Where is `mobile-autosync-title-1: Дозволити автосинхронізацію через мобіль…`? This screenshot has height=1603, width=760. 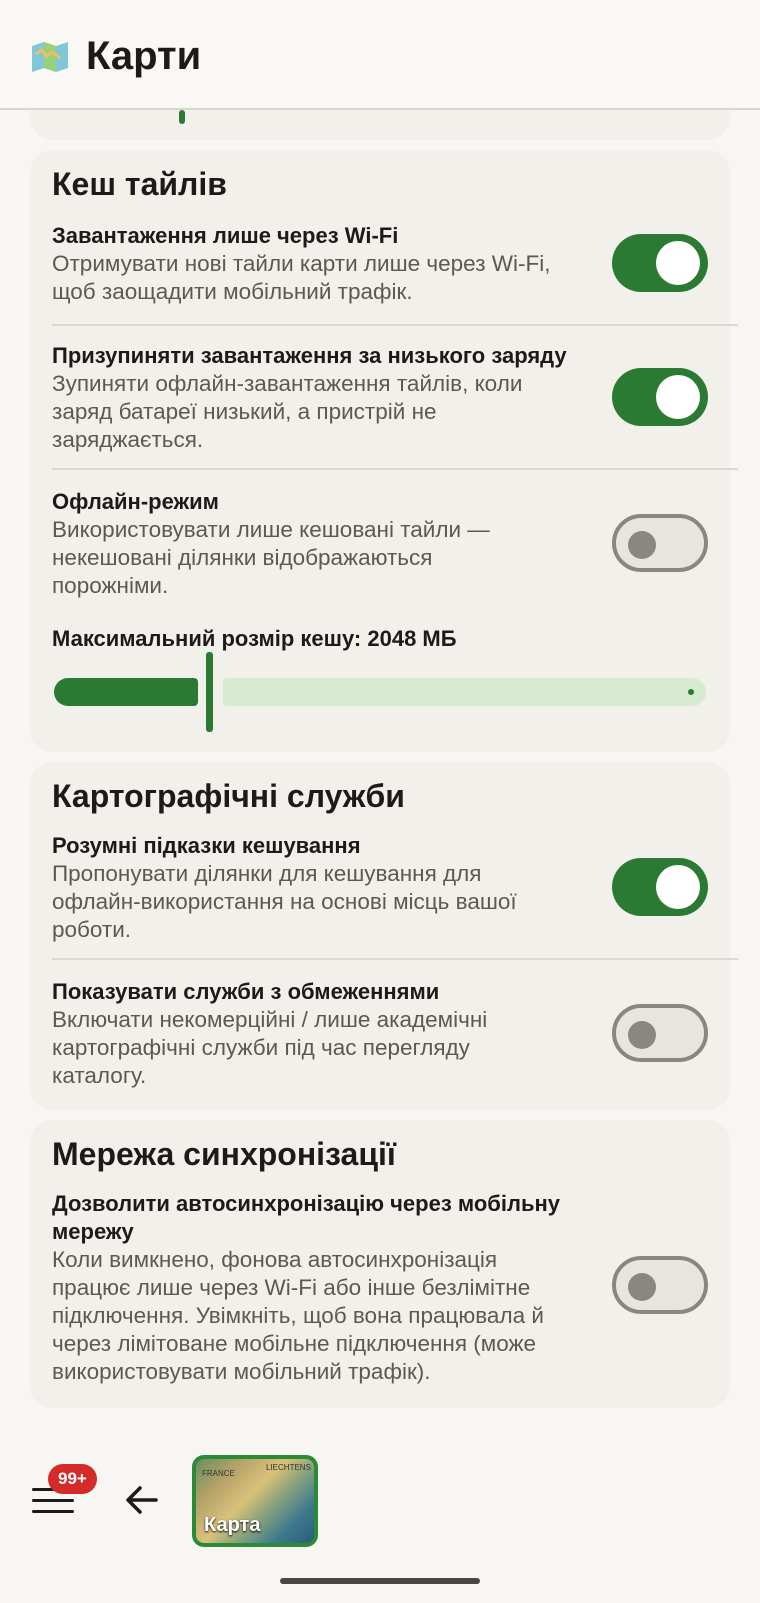 mobile-autosync-title-1: Дозволити автосинхронізацію через мобіль… is located at coordinates (306, 1203).